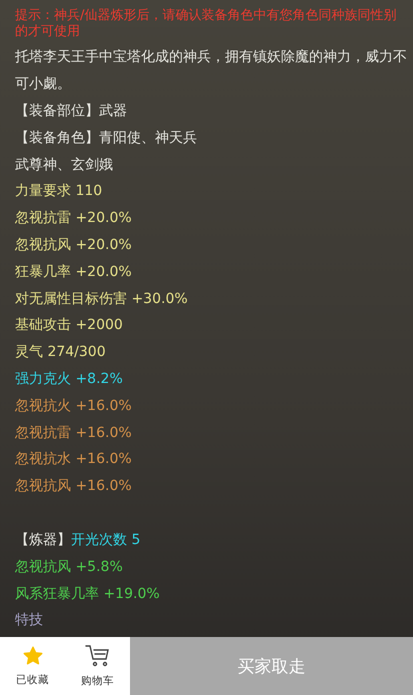 The height and width of the screenshot is (695, 413). What do you see at coordinates (106, 138) in the screenshot?
I see `attribute-text: 【装备角色】青阳使、神天兵` at bounding box center [106, 138].